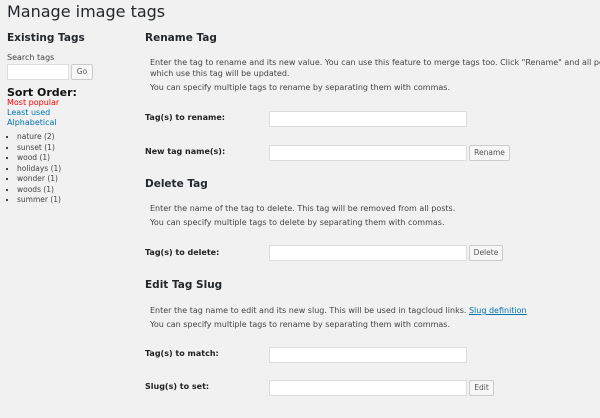  I want to click on rename-description: which use this tag will be updated., so click(220, 73).